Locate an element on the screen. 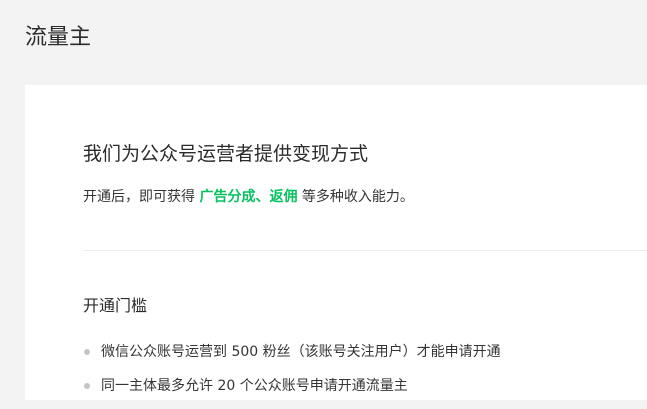 Image resolution: width=647 pixels, height=409 pixels. intro-description: 开通后，即可获得 广告分成、返佣 等多种收入能力。 is located at coordinates (248, 197).